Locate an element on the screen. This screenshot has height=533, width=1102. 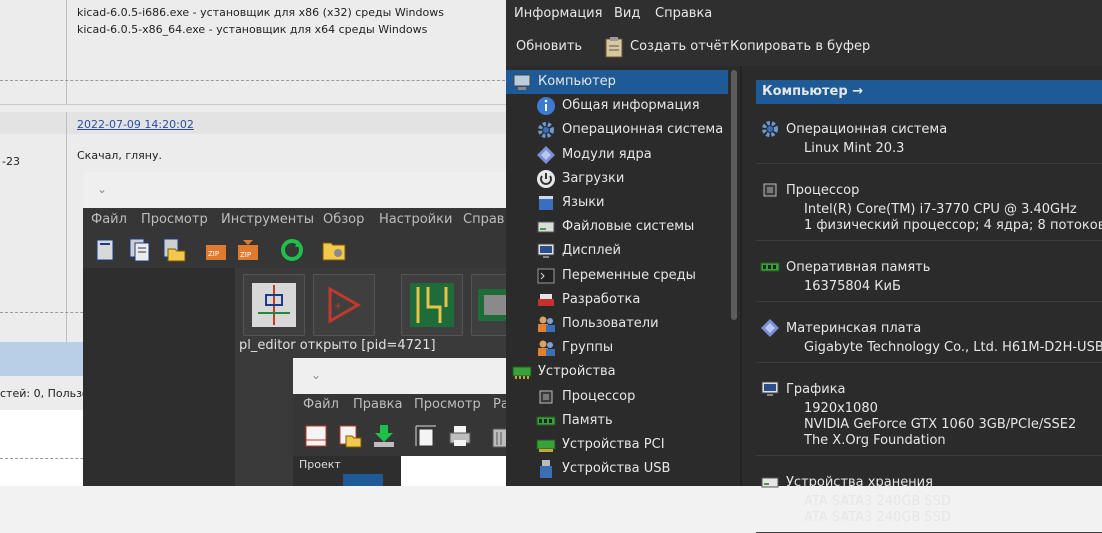
tree-item: Переменные среды is located at coordinates (617, 276).